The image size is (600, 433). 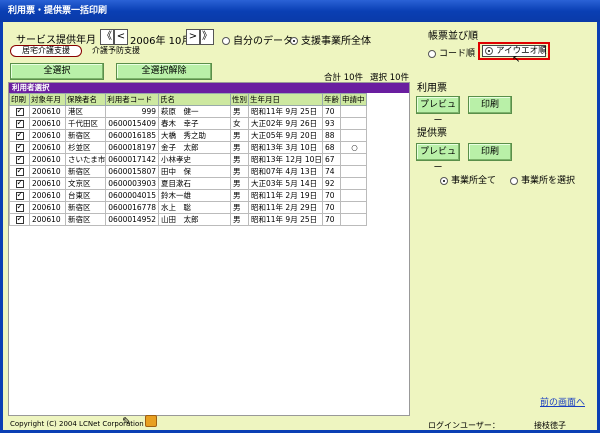 What do you see at coordinates (132, 183) in the screenshot?
I see `cell-user-code: 0600003903` at bounding box center [132, 183].